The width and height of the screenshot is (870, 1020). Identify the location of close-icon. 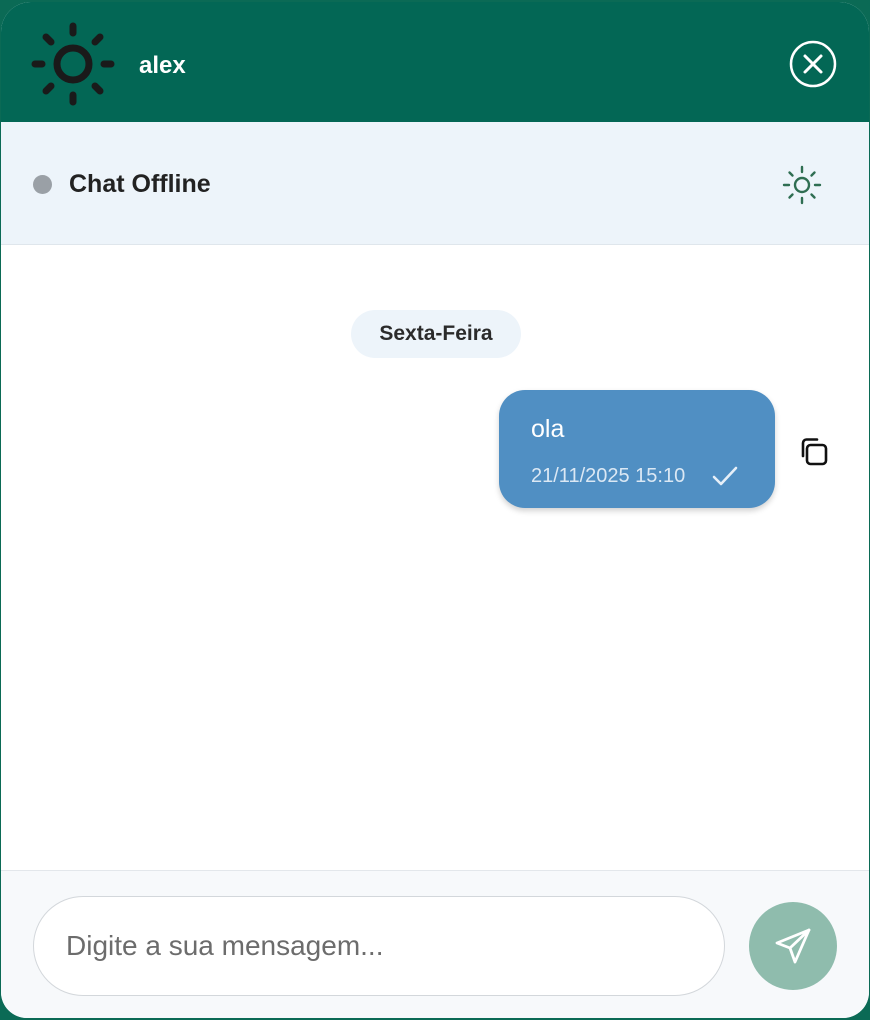
(813, 64).